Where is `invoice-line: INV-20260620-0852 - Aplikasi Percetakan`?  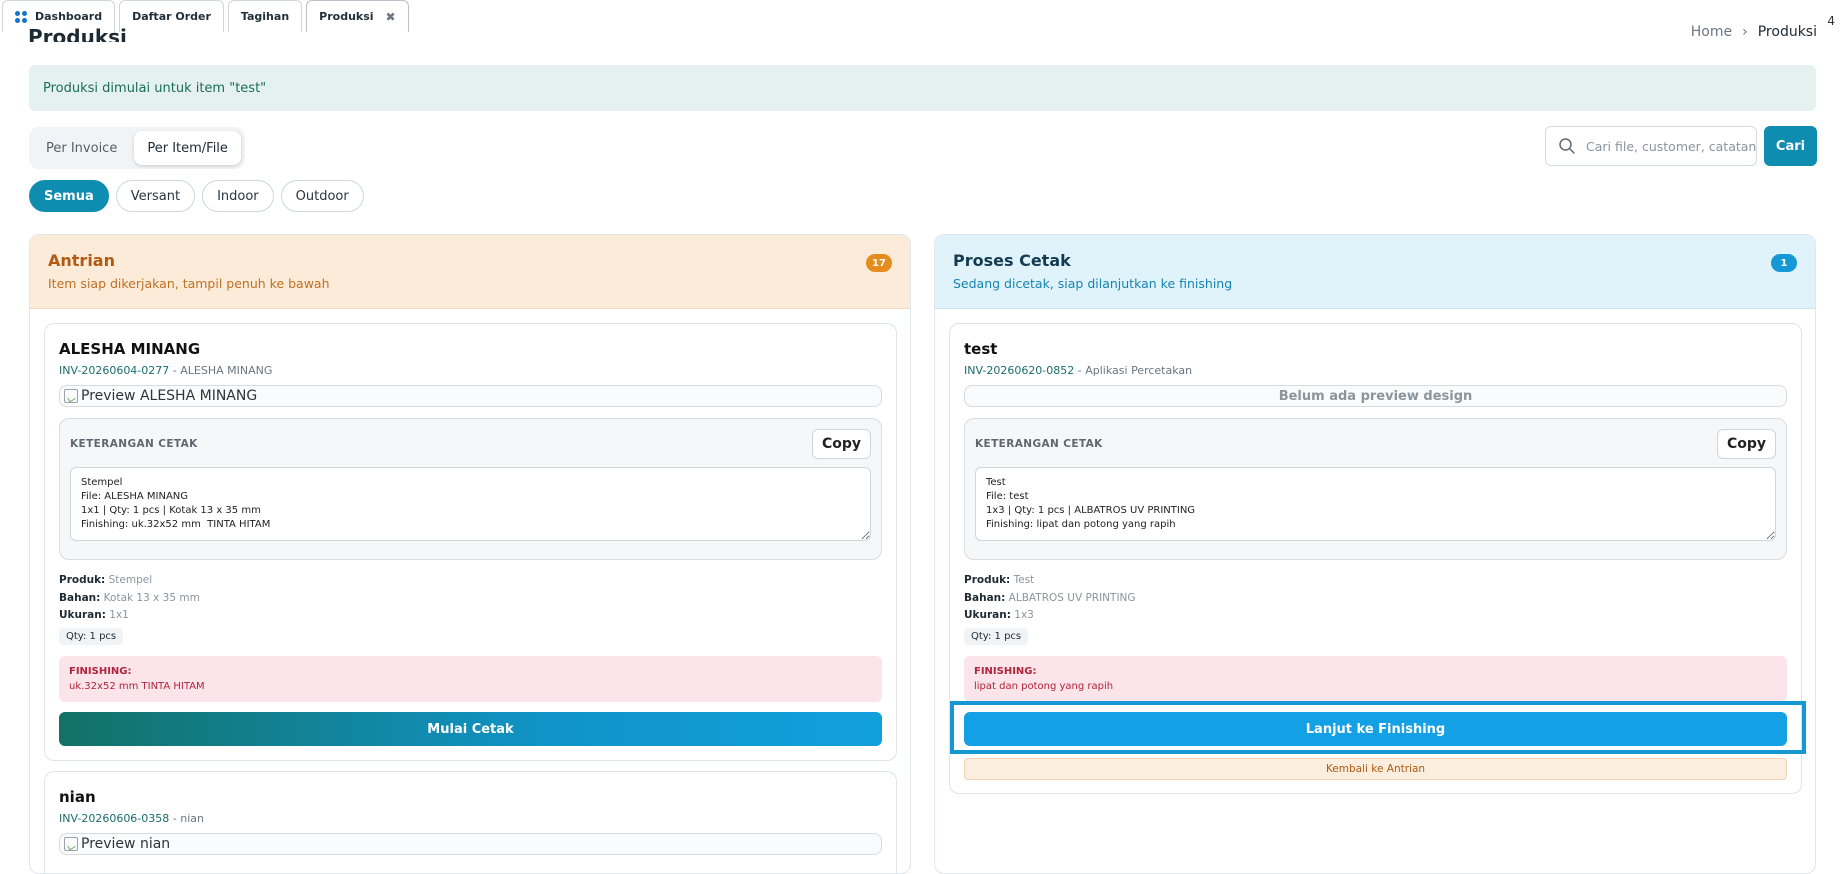
invoice-line: INV-20260620-0852 - Aplikasi Percetakan is located at coordinates (1375, 370).